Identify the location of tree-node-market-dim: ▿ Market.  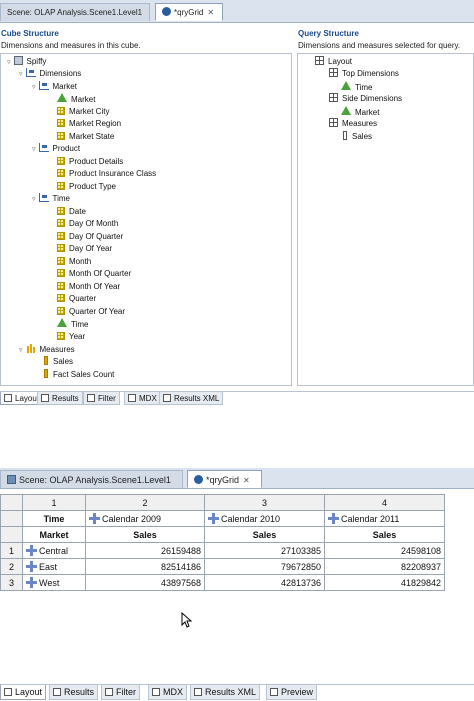
(54, 87).